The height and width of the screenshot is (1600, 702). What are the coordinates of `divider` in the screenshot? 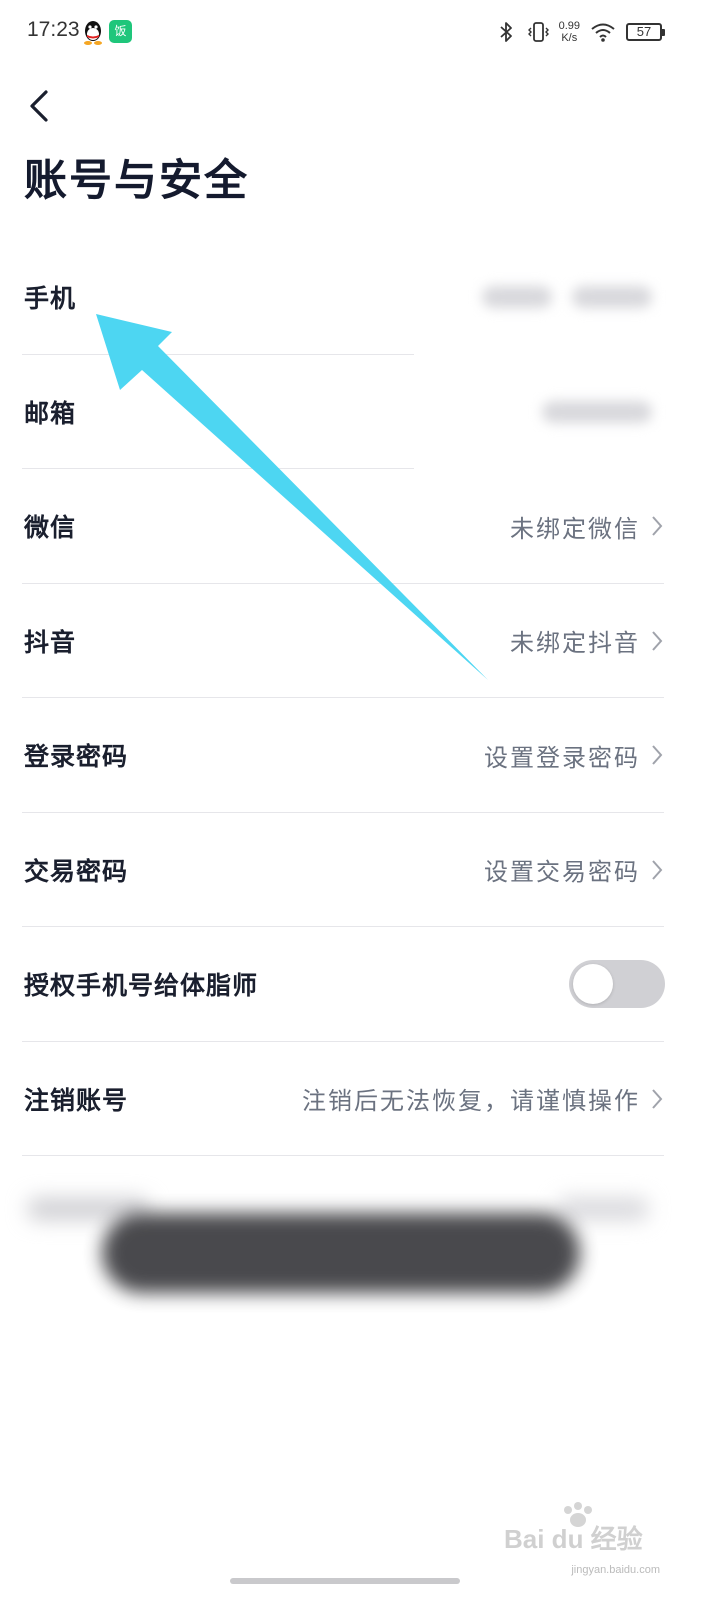 It's located at (343, 1155).